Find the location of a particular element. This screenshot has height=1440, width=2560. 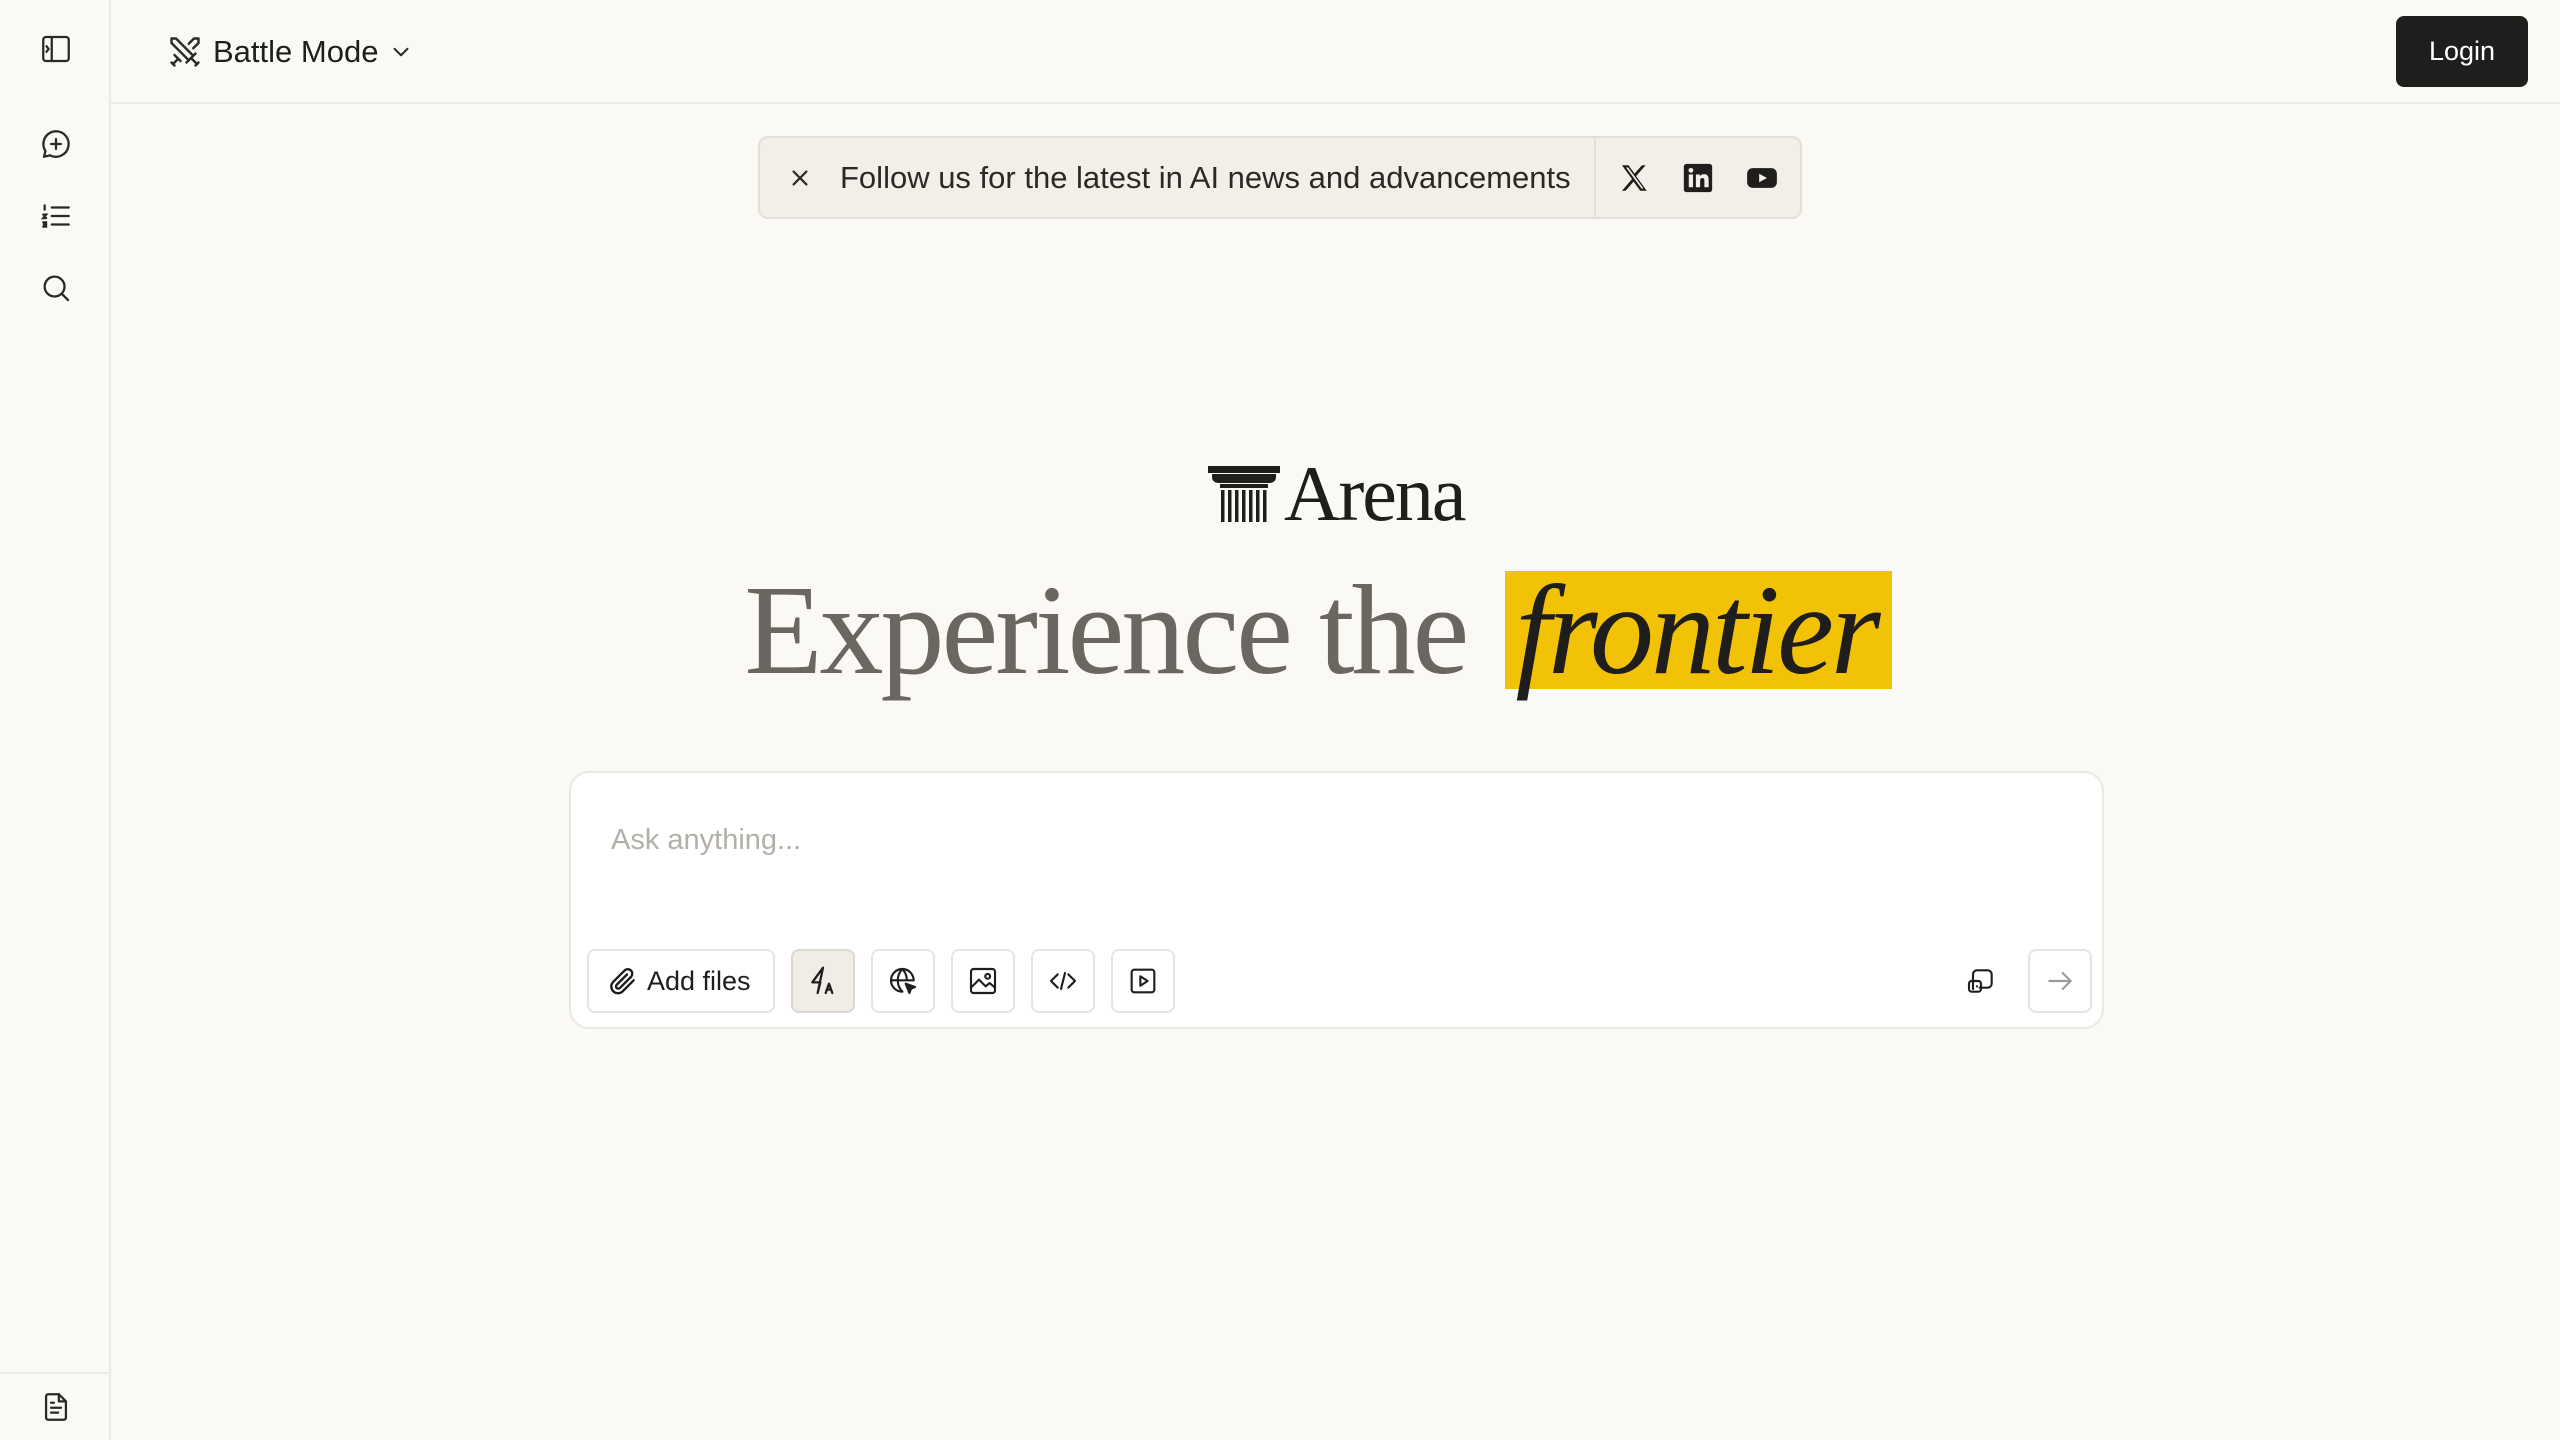

top-bar: Battle Mode Login is located at coordinates (1335, 52).